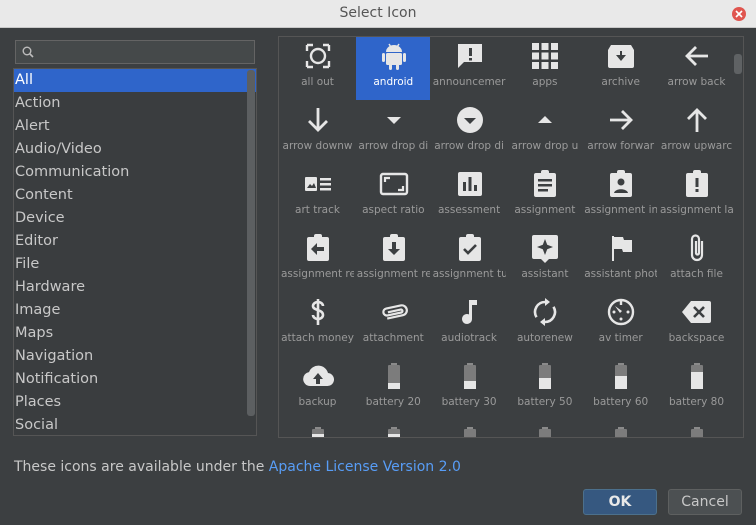  Describe the element at coordinates (135, 356) in the screenshot. I see `category-item-navigation: Navigation` at that location.